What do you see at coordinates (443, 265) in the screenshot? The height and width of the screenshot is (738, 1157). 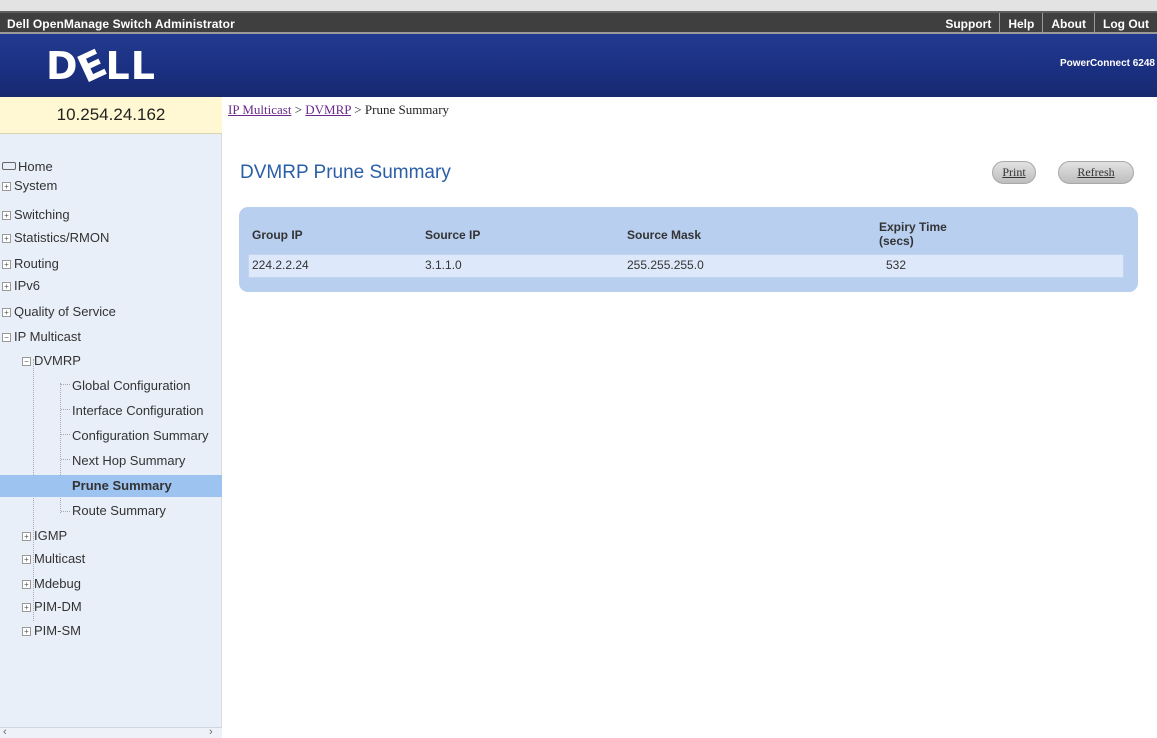 I see `cell-source-ip: 3.1.1.0` at bounding box center [443, 265].